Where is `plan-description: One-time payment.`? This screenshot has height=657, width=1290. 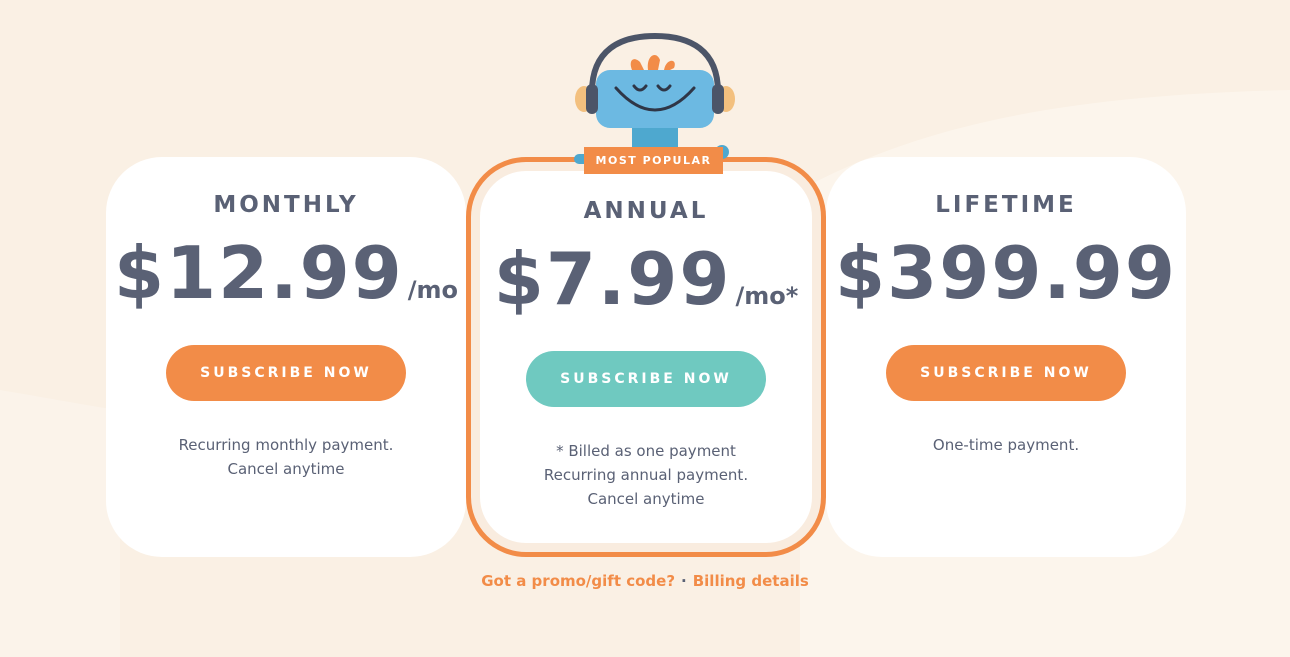 plan-description: One-time payment. is located at coordinates (1006, 445).